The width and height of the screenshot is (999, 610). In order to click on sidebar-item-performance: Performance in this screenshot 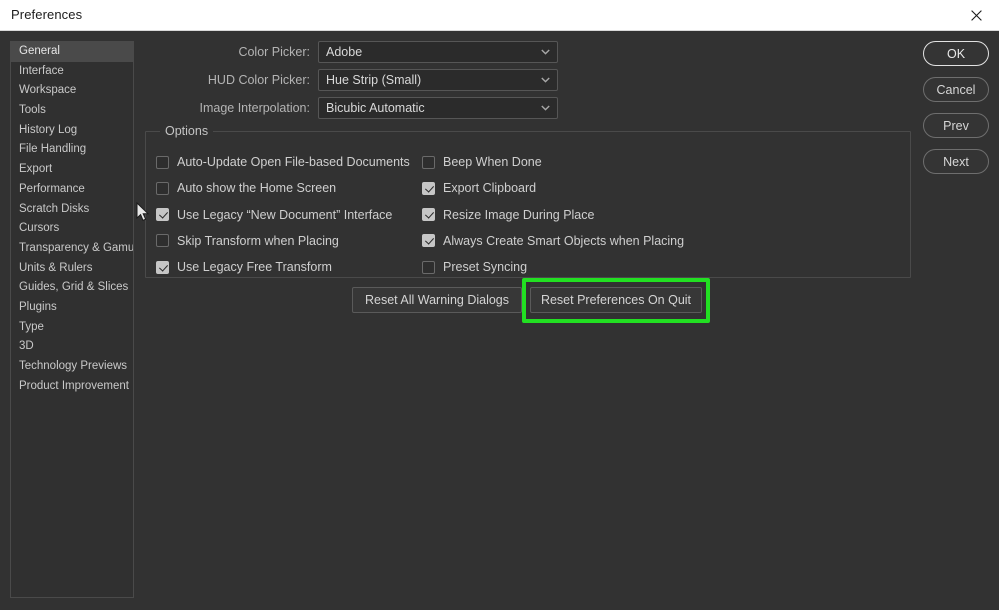, I will do `click(72, 190)`.